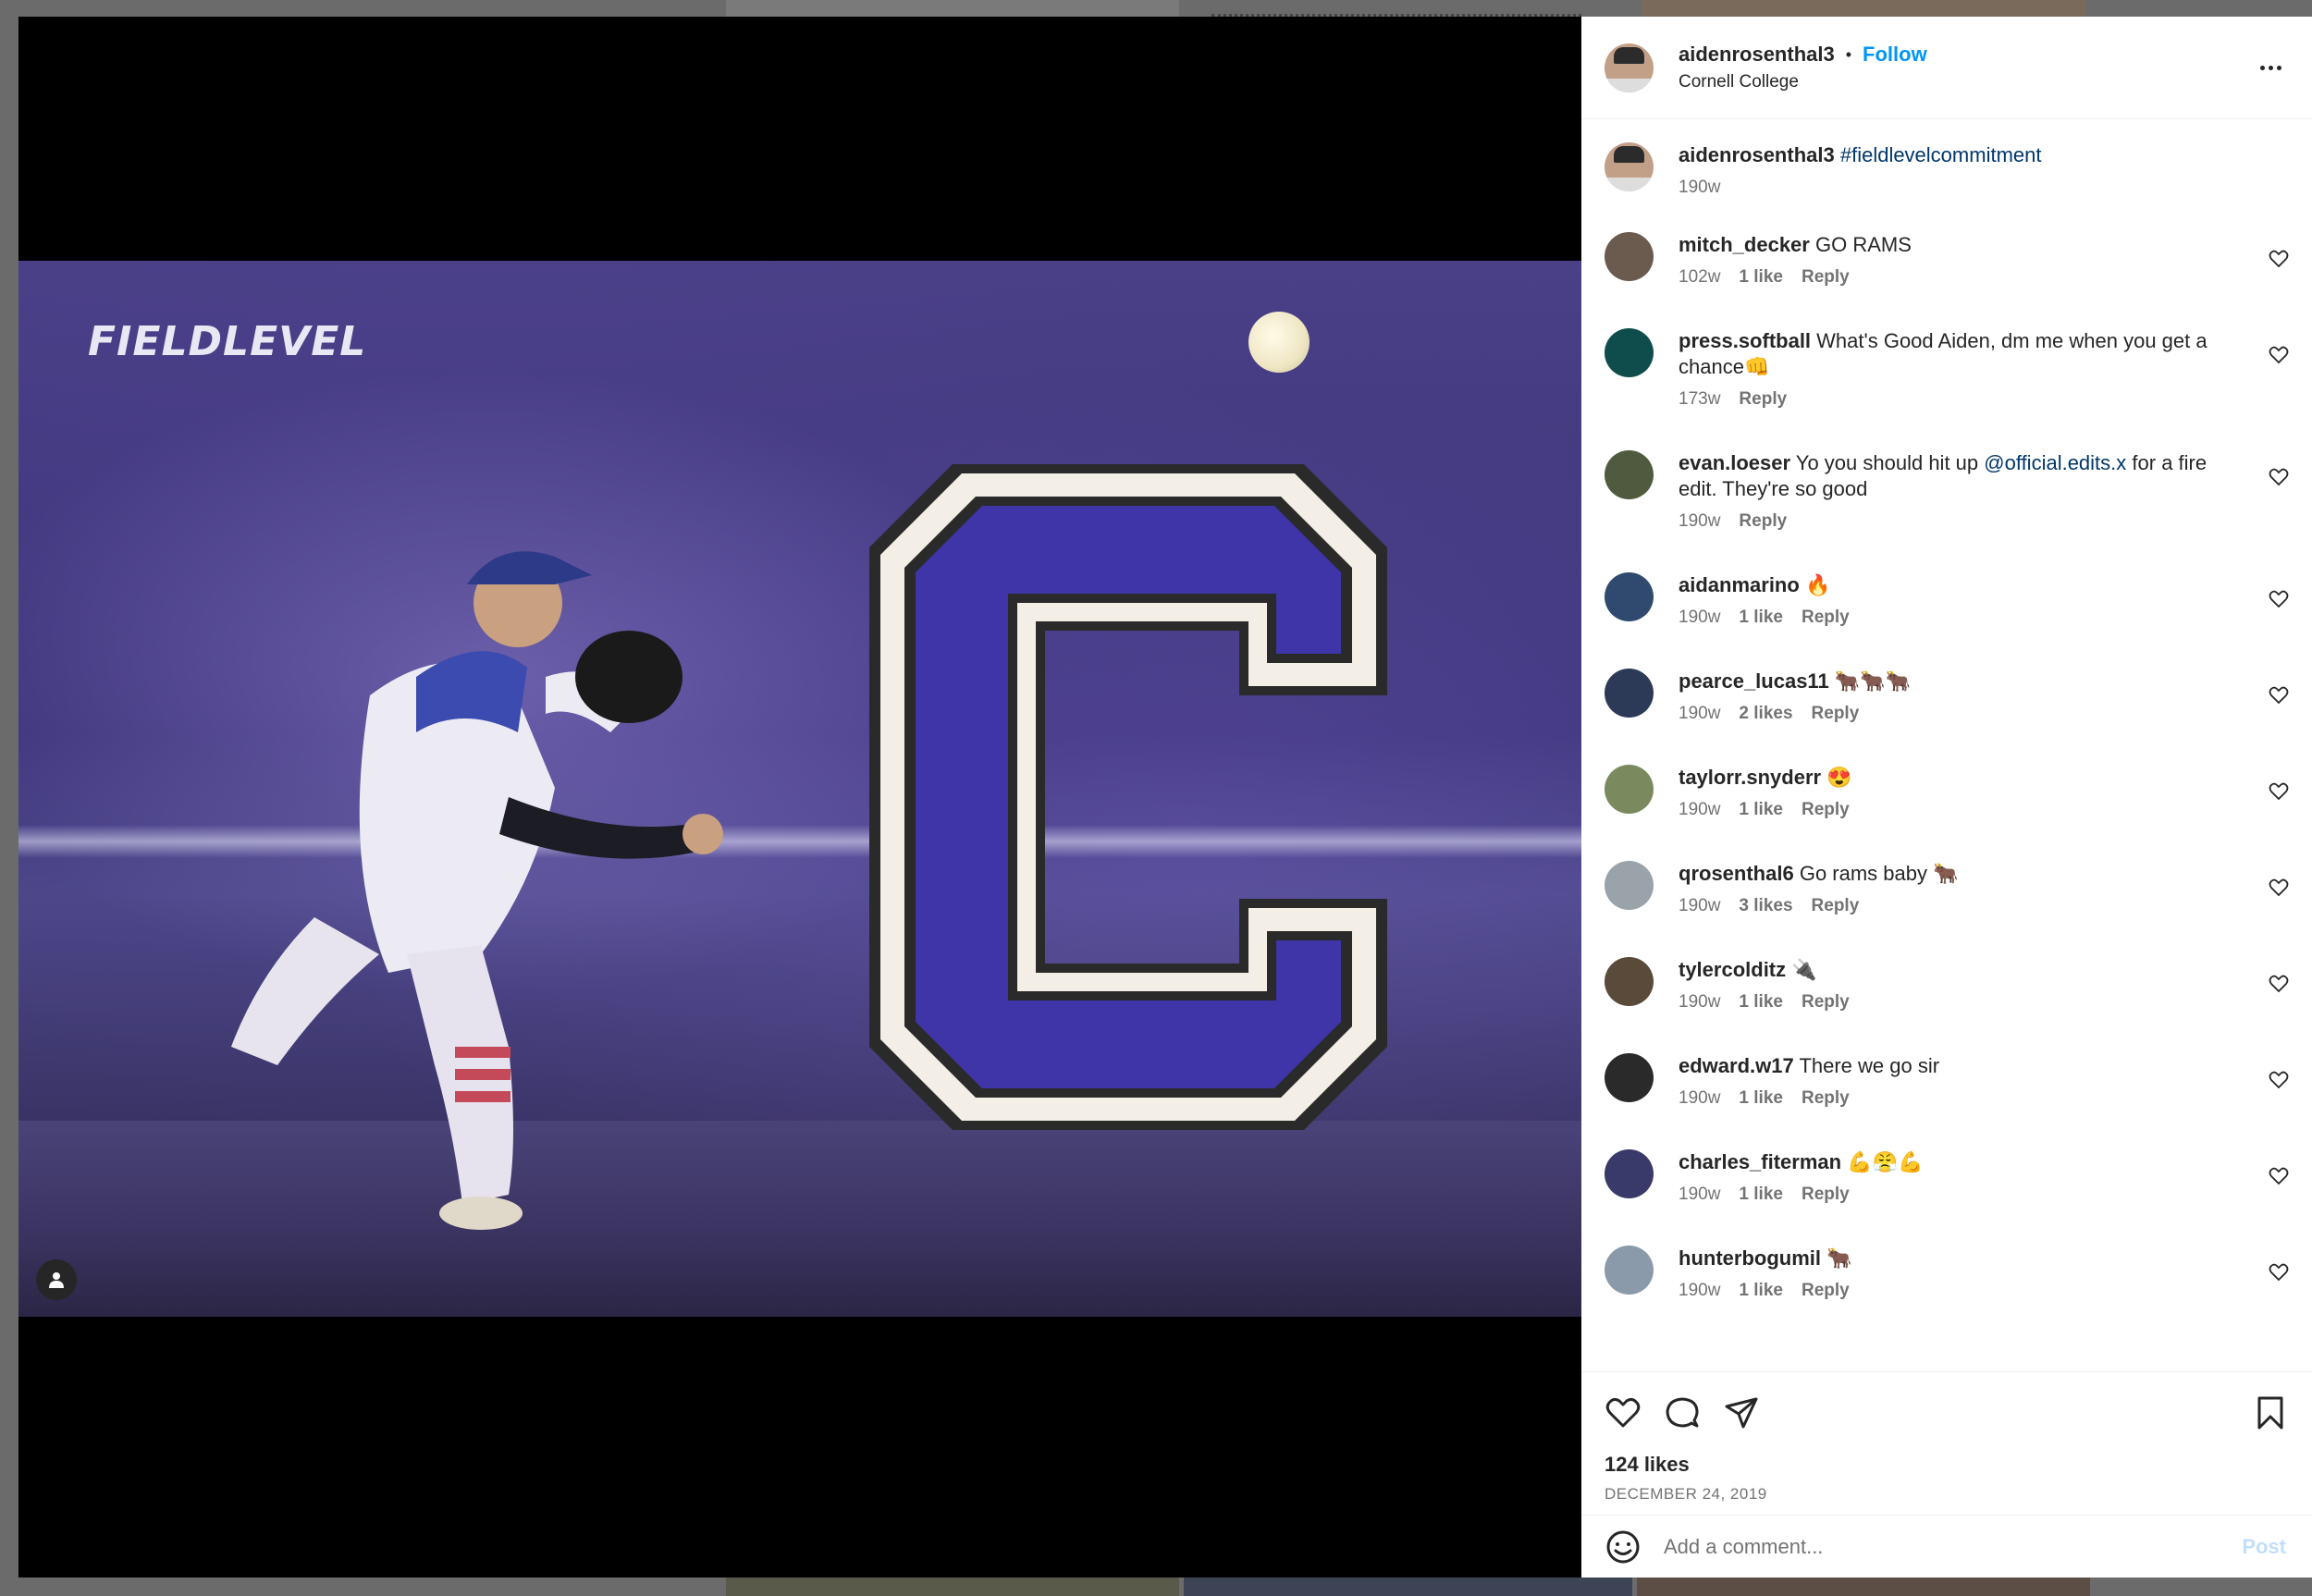  Describe the element at coordinates (1947, 1197) in the screenshot. I see `comment-row: charles_fiterman 💪😤💪 190w 1 like Reply` at that location.